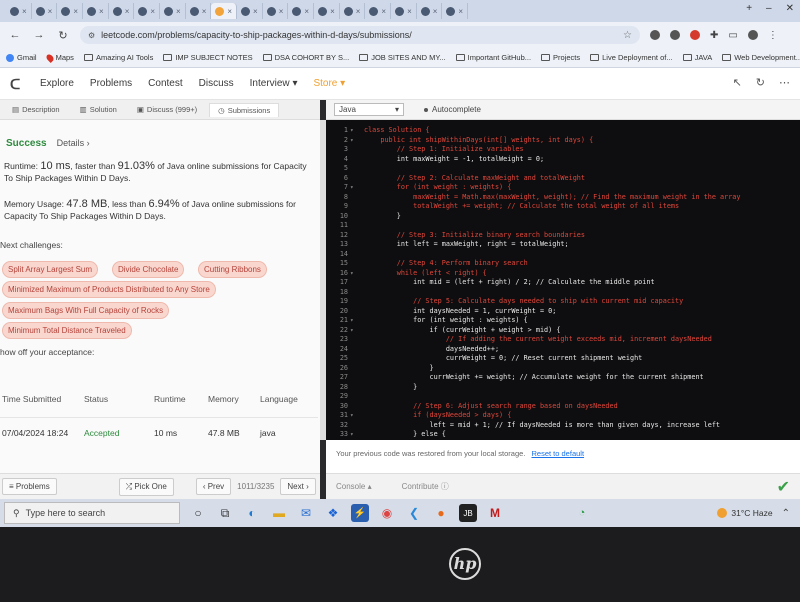 This screenshot has width=800, height=602. I want to click on reload-icon: ↻, so click(63, 35).